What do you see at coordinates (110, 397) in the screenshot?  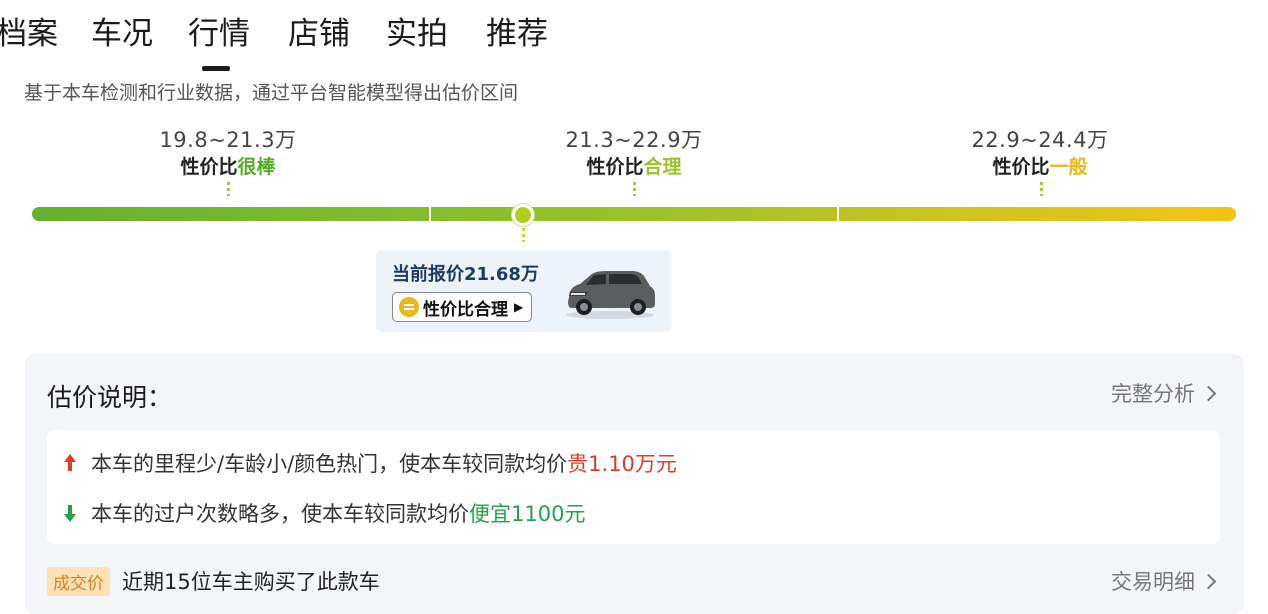 I see `panel-title: 估价说明：` at bounding box center [110, 397].